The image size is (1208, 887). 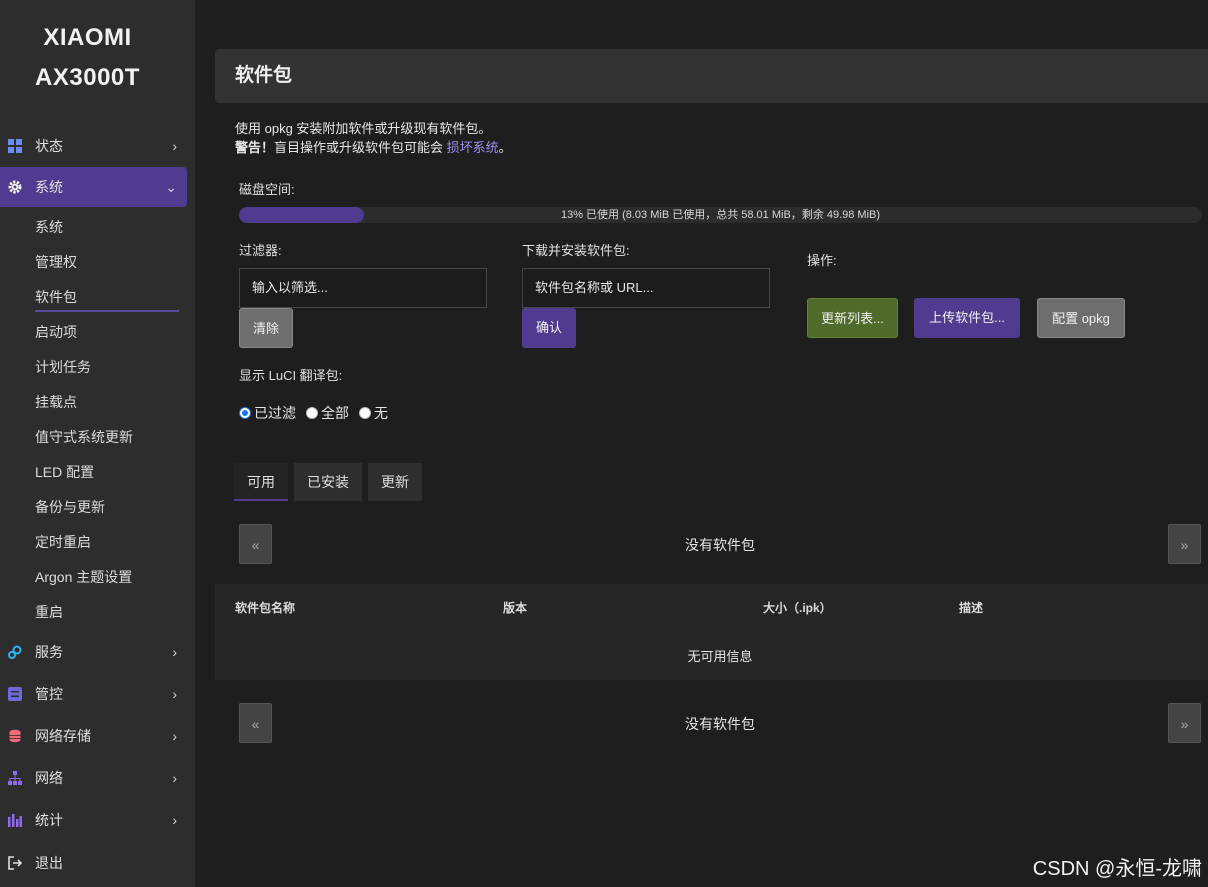 What do you see at coordinates (245, 413) in the screenshot?
I see `radio-filtered` at bounding box center [245, 413].